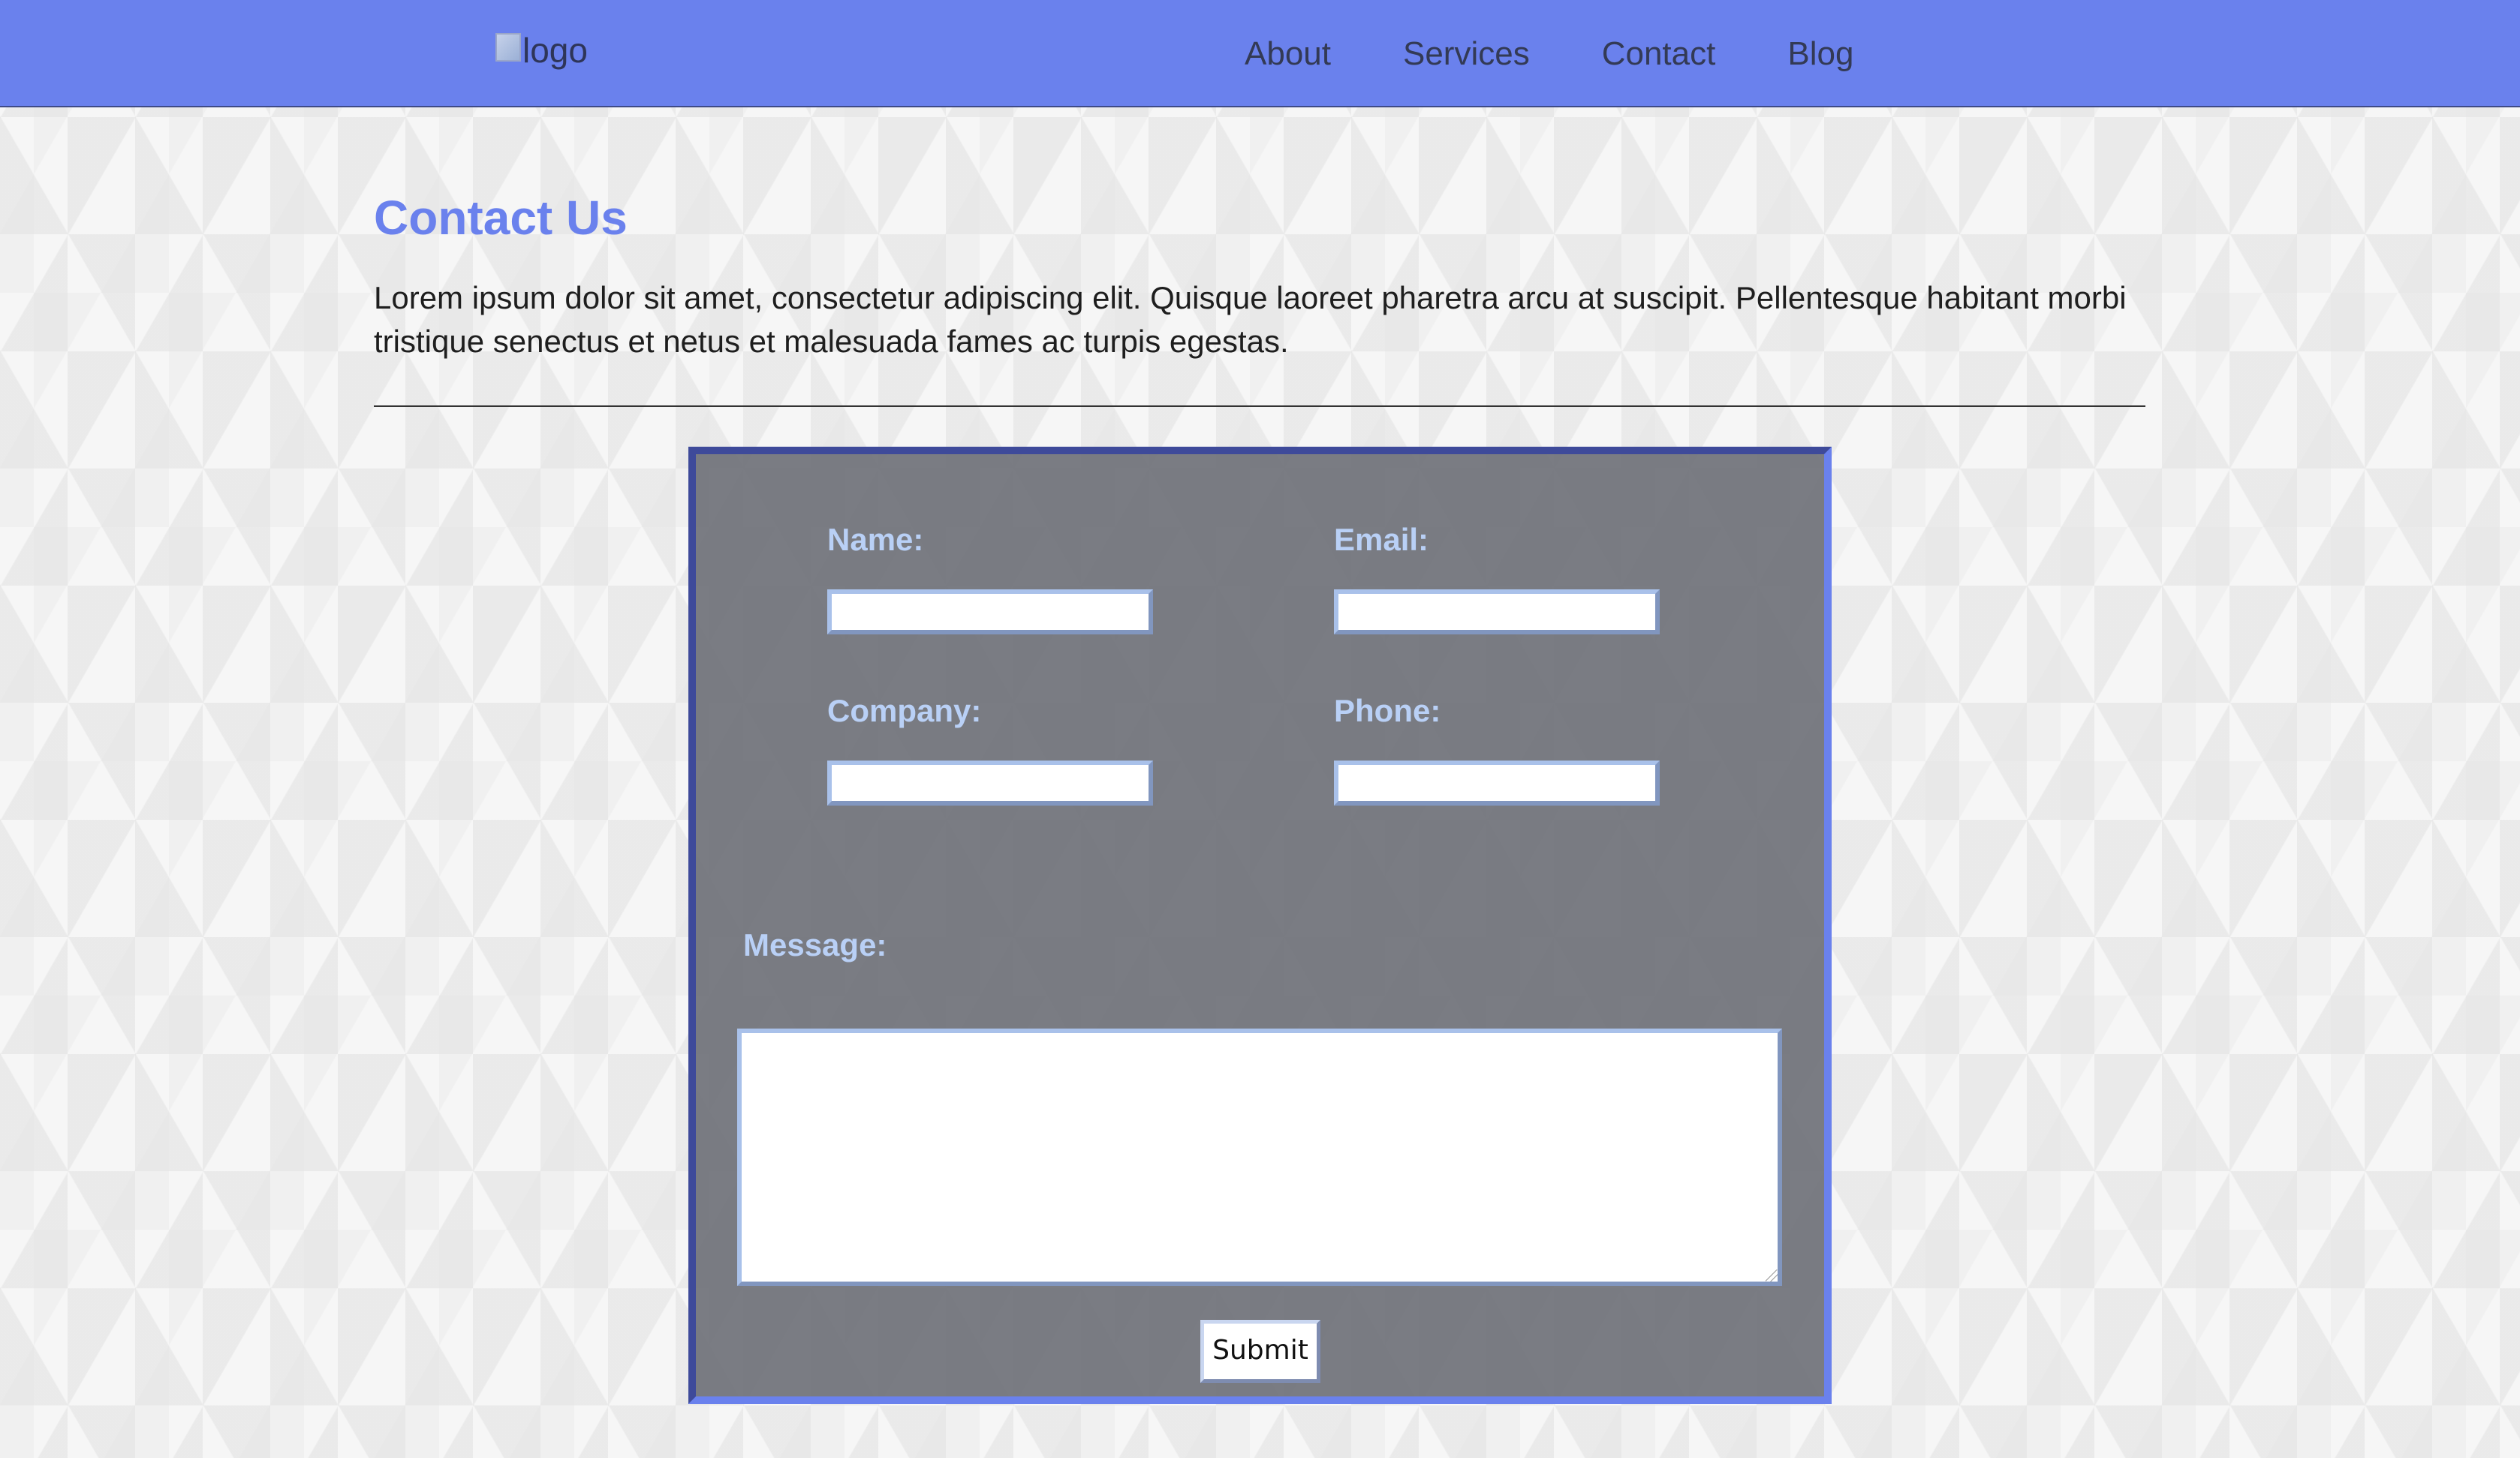 This screenshot has width=2520, height=1458. Describe the element at coordinates (990, 611) in the screenshot. I see `name-field` at that location.